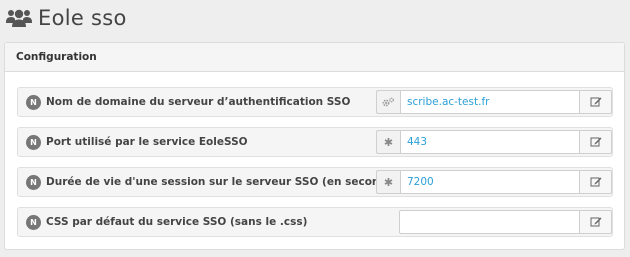  What do you see at coordinates (19, 18) in the screenshot?
I see `users-icon` at bounding box center [19, 18].